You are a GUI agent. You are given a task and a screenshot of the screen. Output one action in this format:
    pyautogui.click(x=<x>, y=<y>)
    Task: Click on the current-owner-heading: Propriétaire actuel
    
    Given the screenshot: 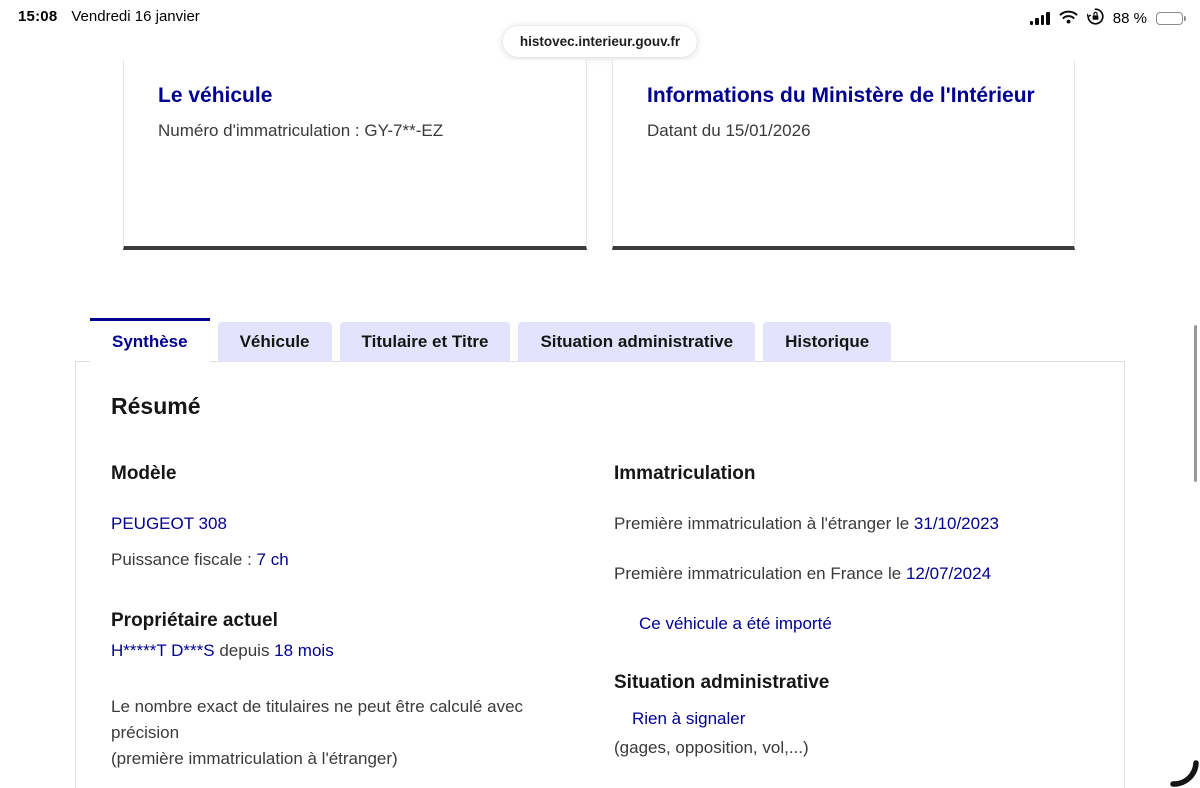 What is the action you would take?
    pyautogui.click(x=194, y=620)
    